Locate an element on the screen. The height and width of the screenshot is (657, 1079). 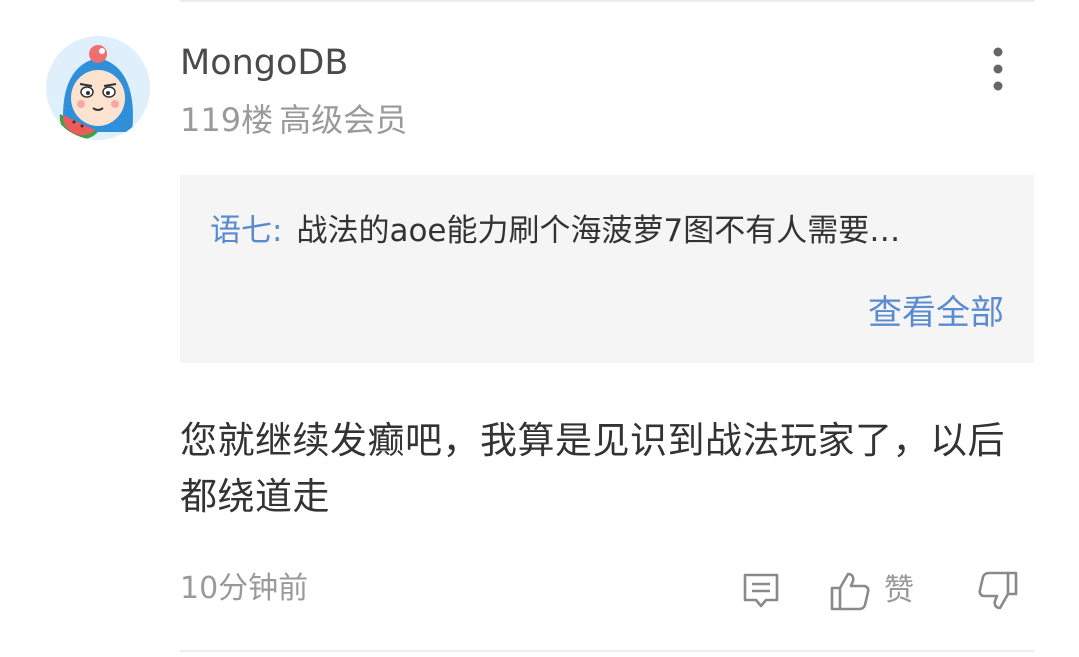
user-meta: 119楼 高级会员 is located at coordinates (293, 120).